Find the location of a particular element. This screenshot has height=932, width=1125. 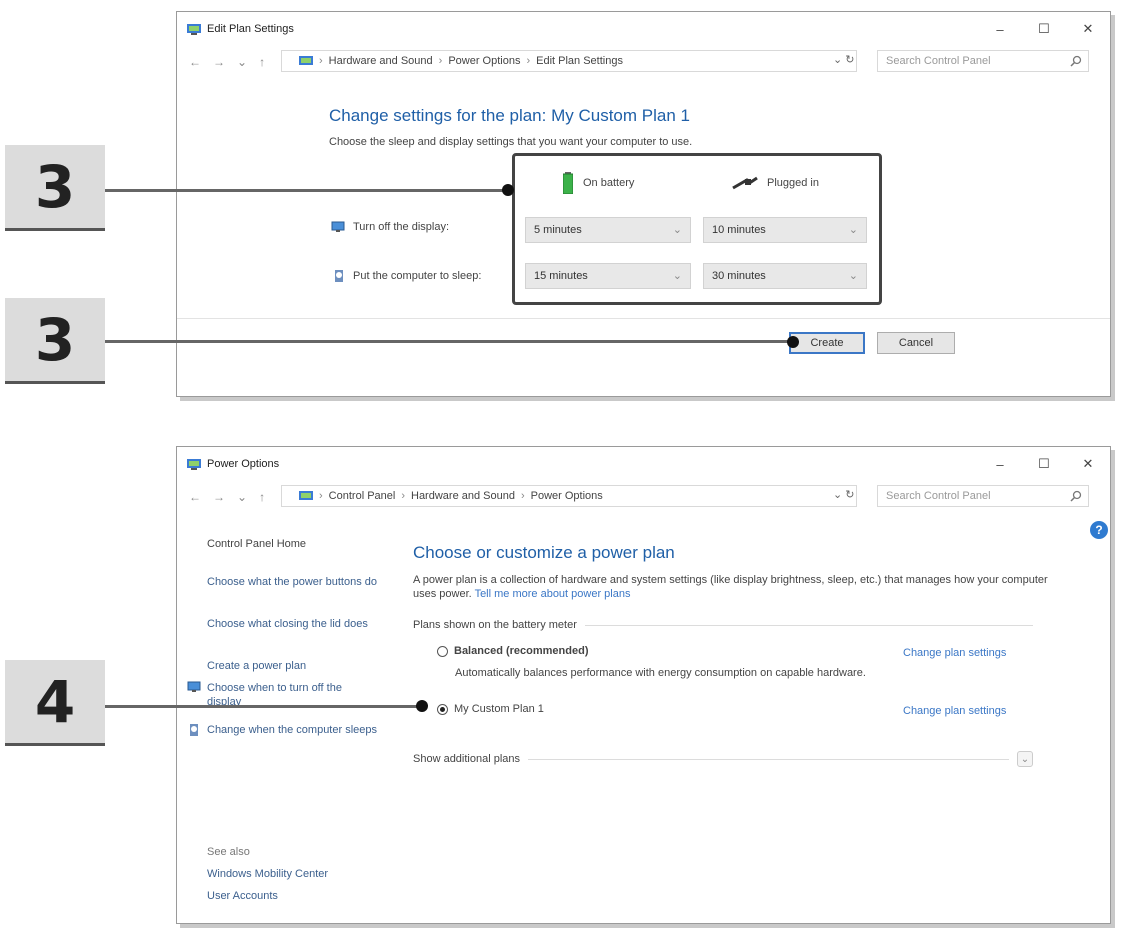

step-badge-4: 4 is located at coordinates (55, 703).